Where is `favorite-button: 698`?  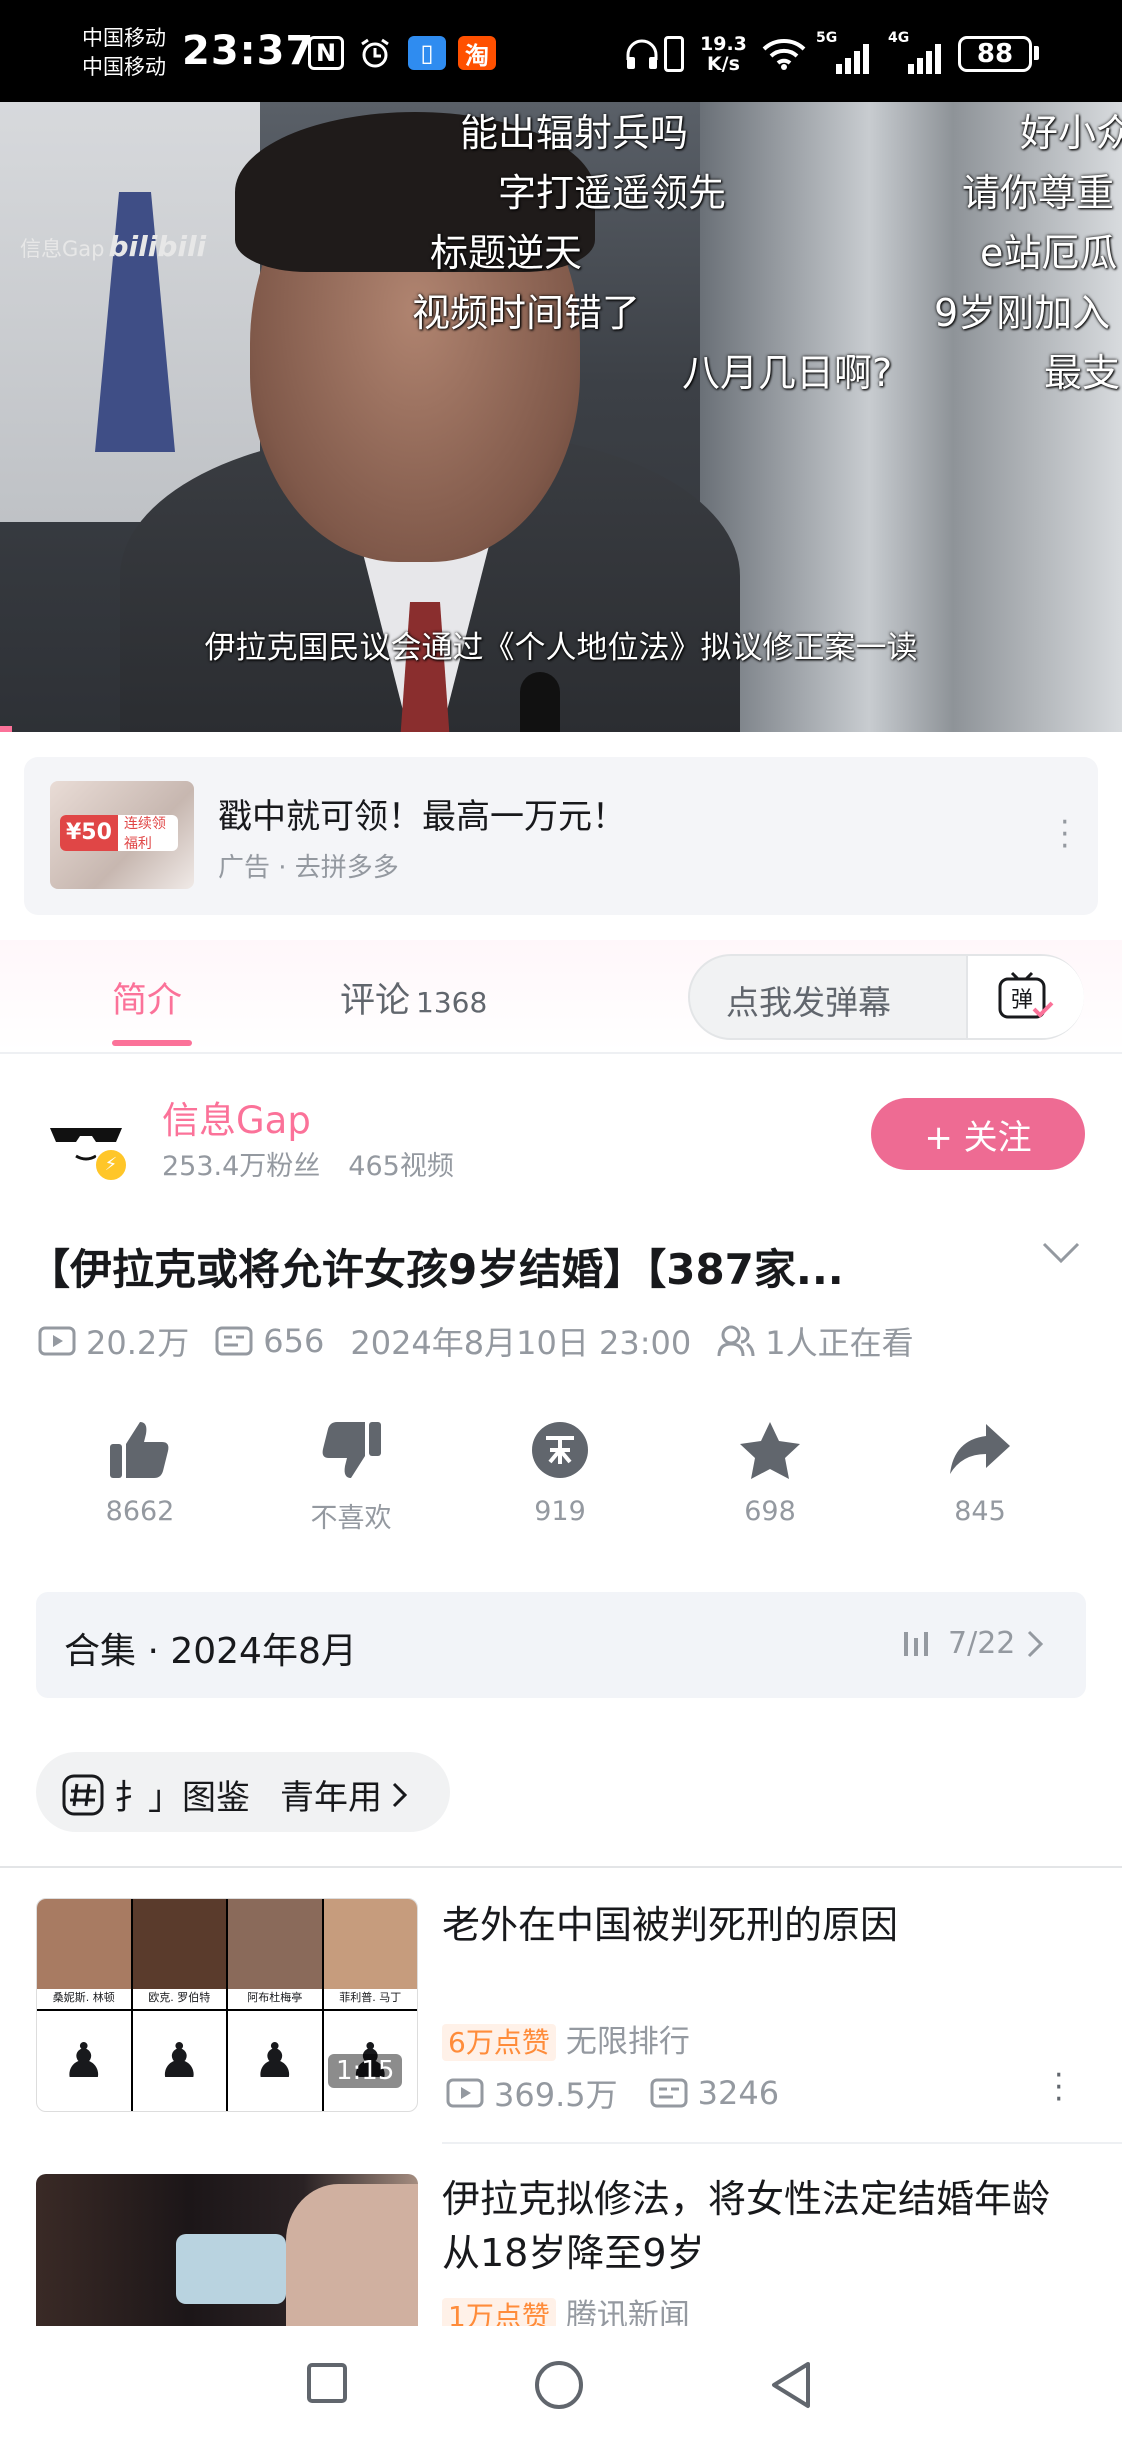 favorite-button: 698 is located at coordinates (770, 1473).